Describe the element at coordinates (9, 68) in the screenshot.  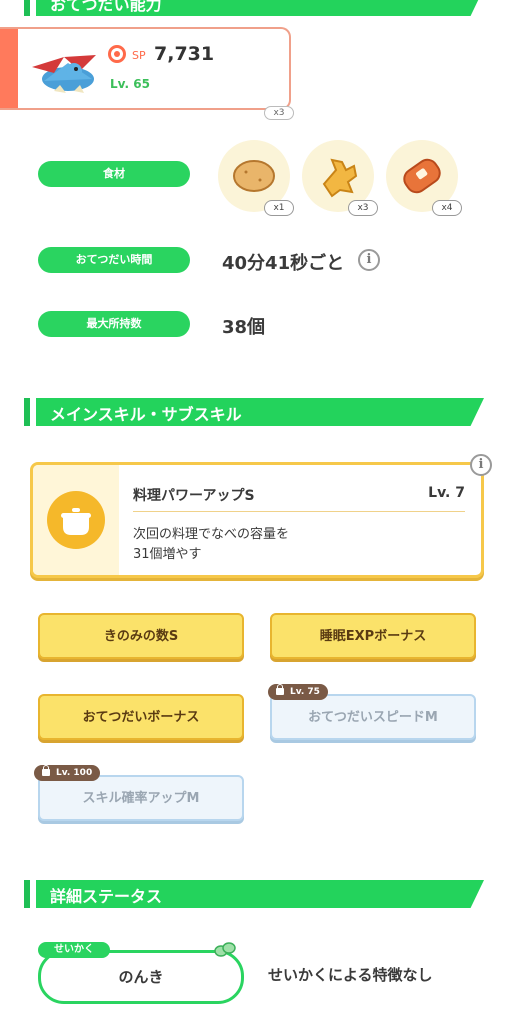
I see `card-accent` at that location.